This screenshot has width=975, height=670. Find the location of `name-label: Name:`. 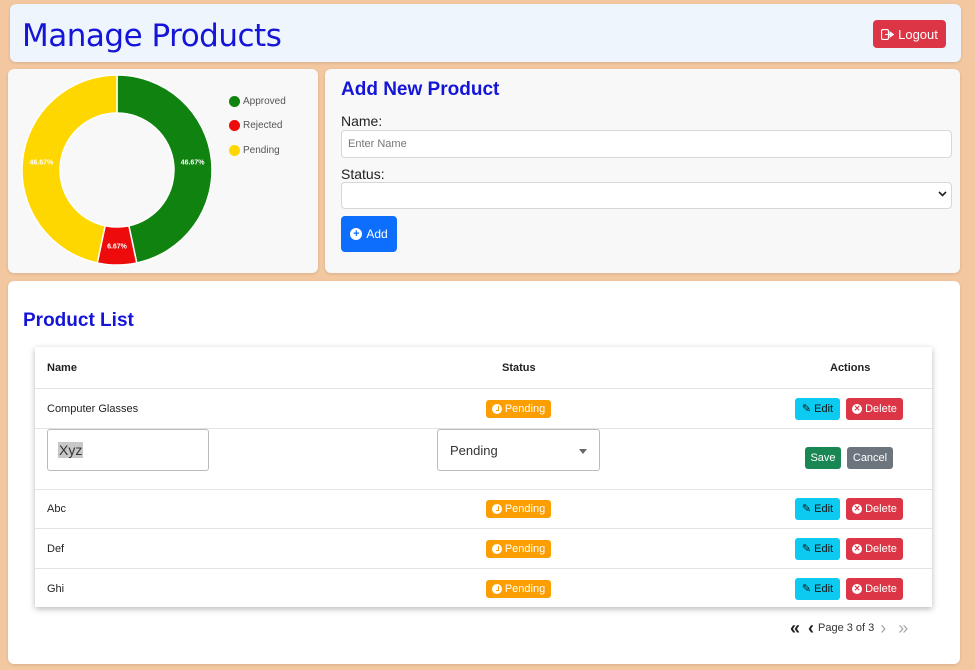

name-label: Name: is located at coordinates (362, 121).